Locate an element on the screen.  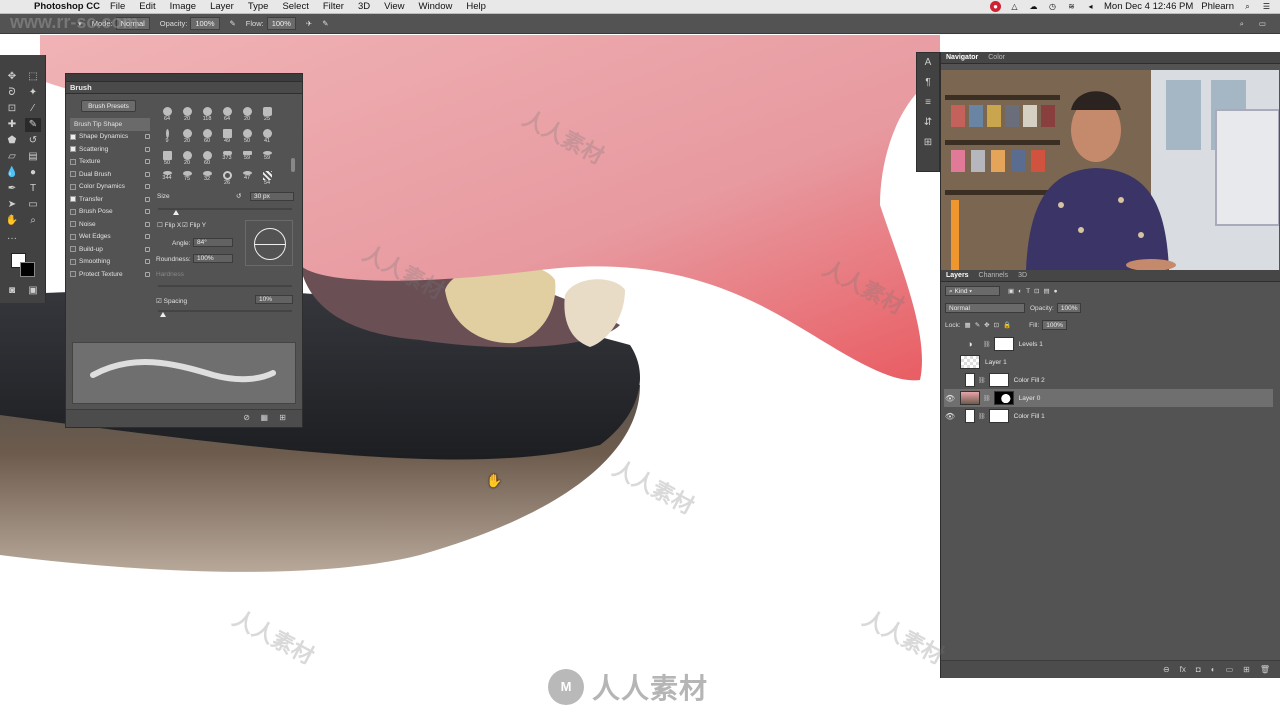
spacing-checkbox: ☑ Spacing is located at coordinates (171, 301).